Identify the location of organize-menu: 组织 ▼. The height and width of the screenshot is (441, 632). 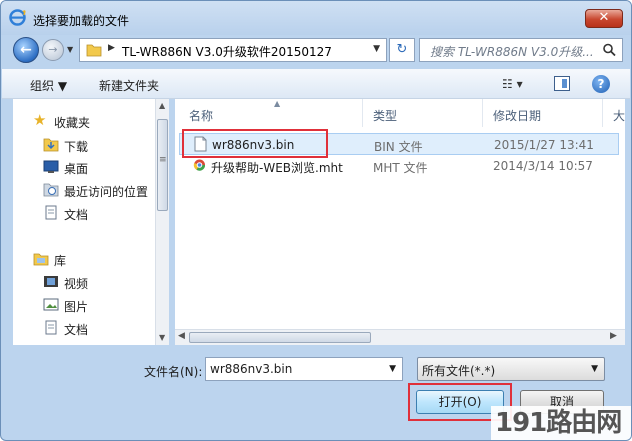
(48, 85).